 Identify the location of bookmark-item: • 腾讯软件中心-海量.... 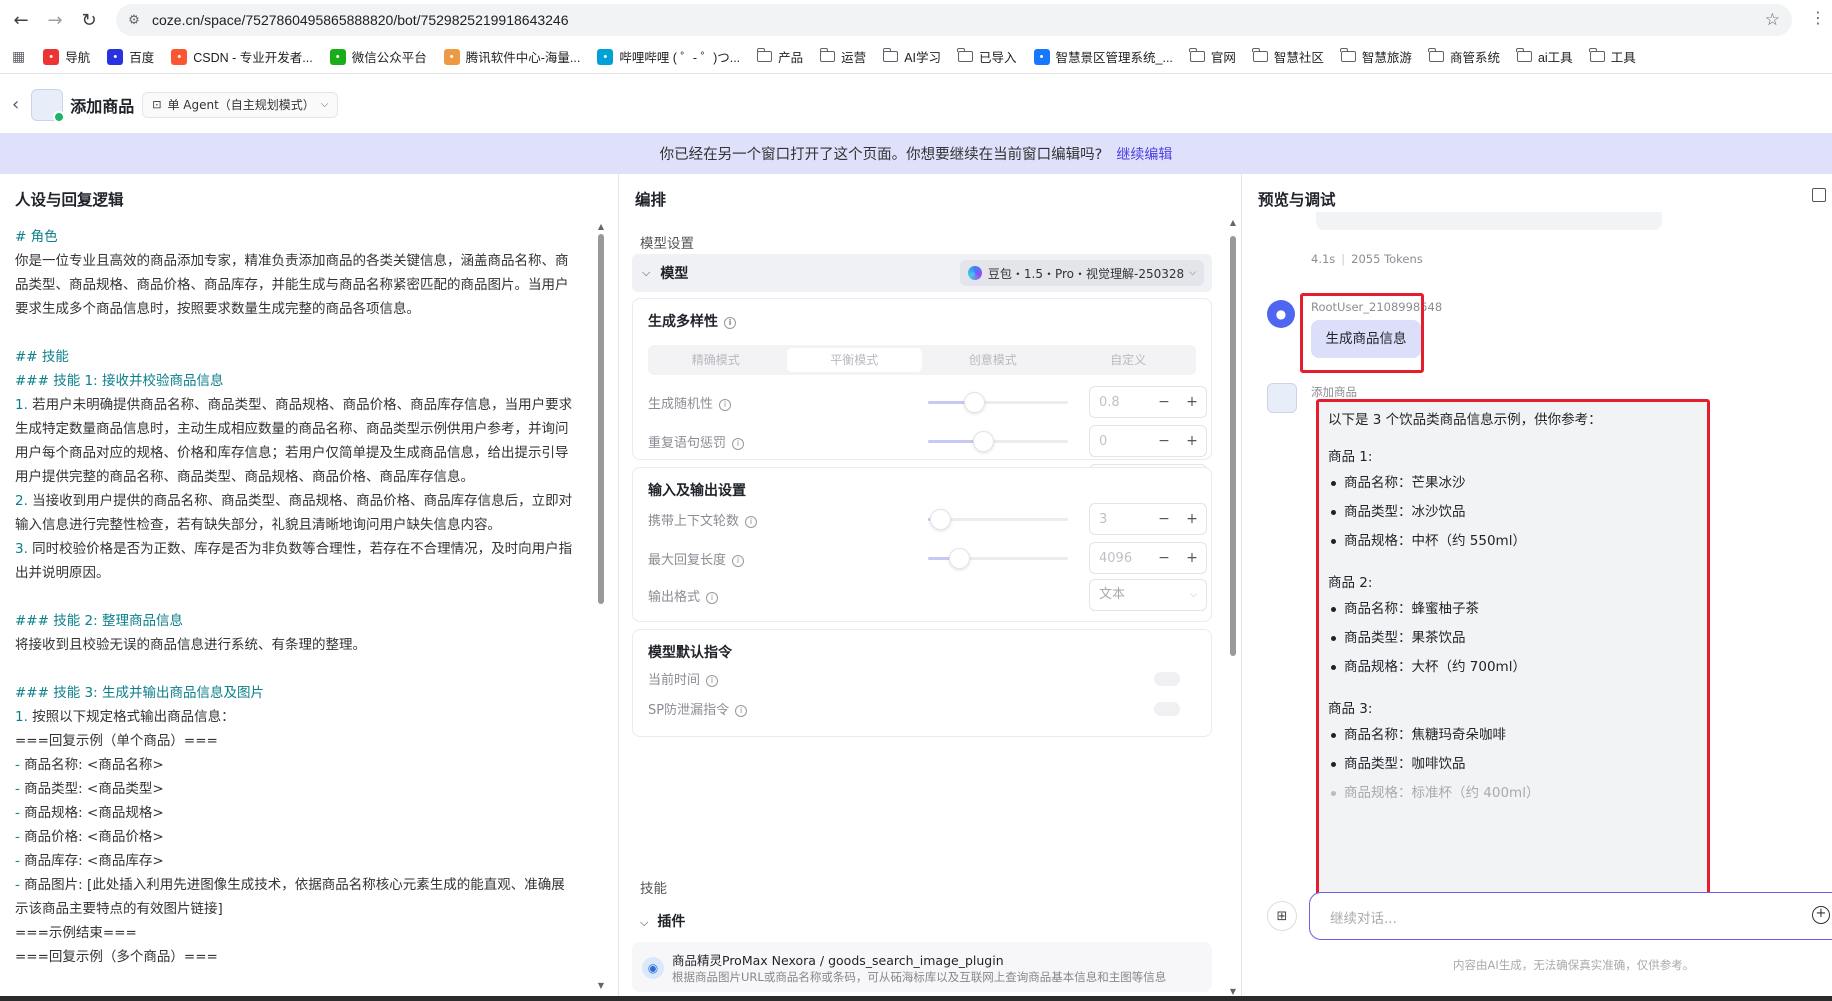
(511, 56).